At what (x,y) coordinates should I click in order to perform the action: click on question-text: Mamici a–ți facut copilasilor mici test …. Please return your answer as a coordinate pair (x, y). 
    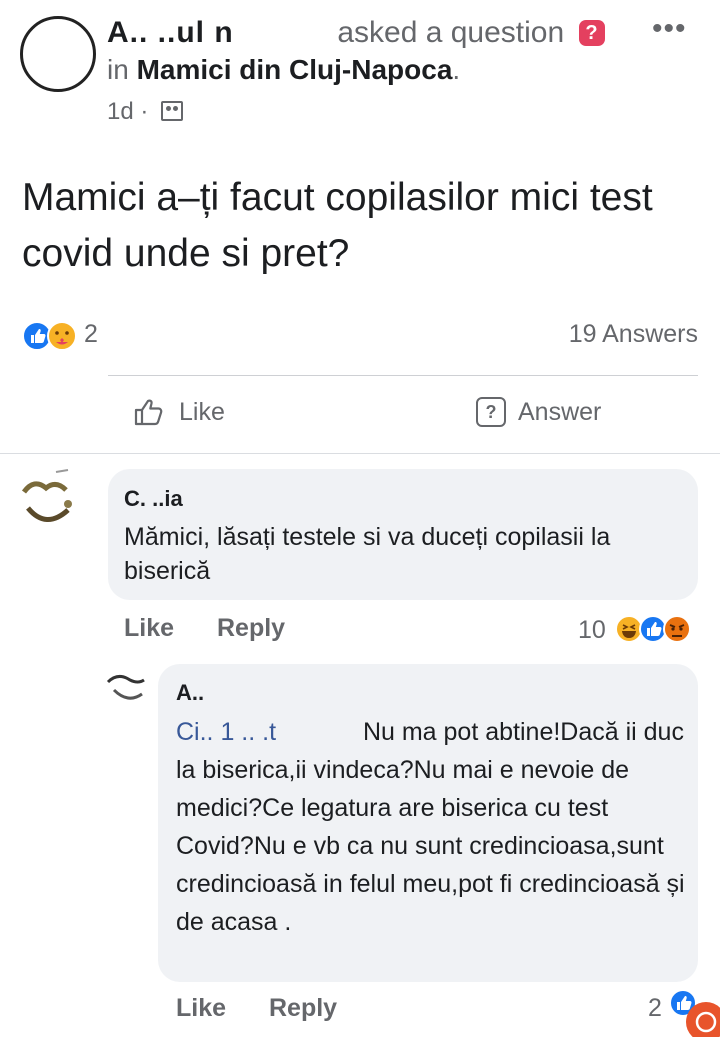
    Looking at the image, I should click on (337, 225).